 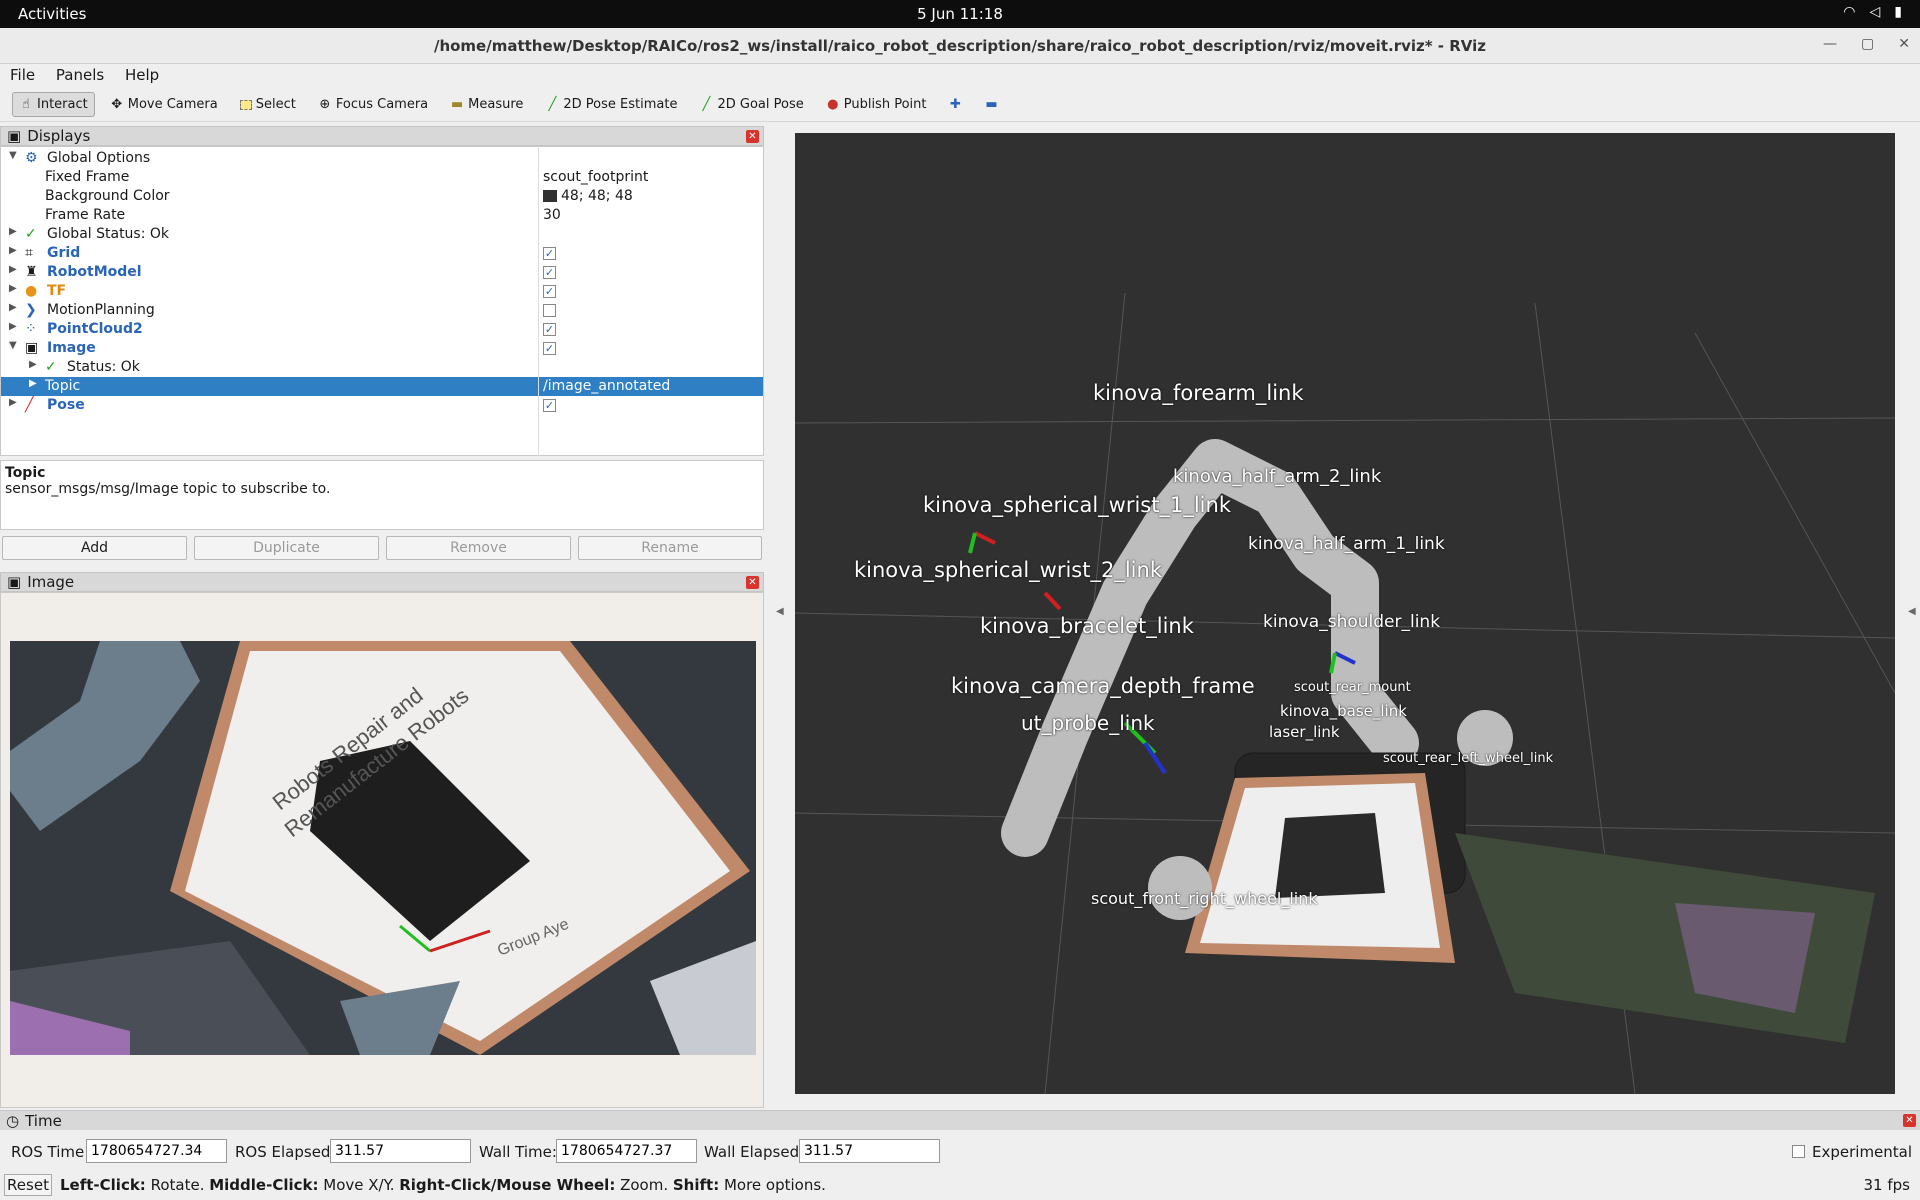 I want to click on interact-tool-button: ☝ Interact, so click(x=53, y=104).